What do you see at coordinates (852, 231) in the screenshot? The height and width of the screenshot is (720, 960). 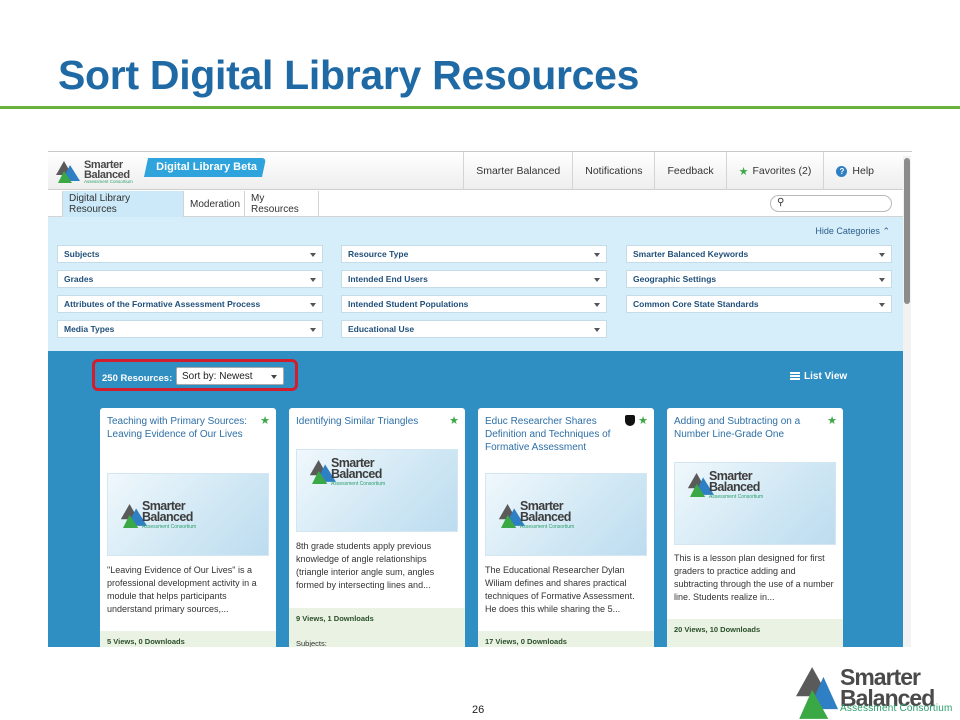 I see `hide-categories-link: Hide Categories ⌃` at bounding box center [852, 231].